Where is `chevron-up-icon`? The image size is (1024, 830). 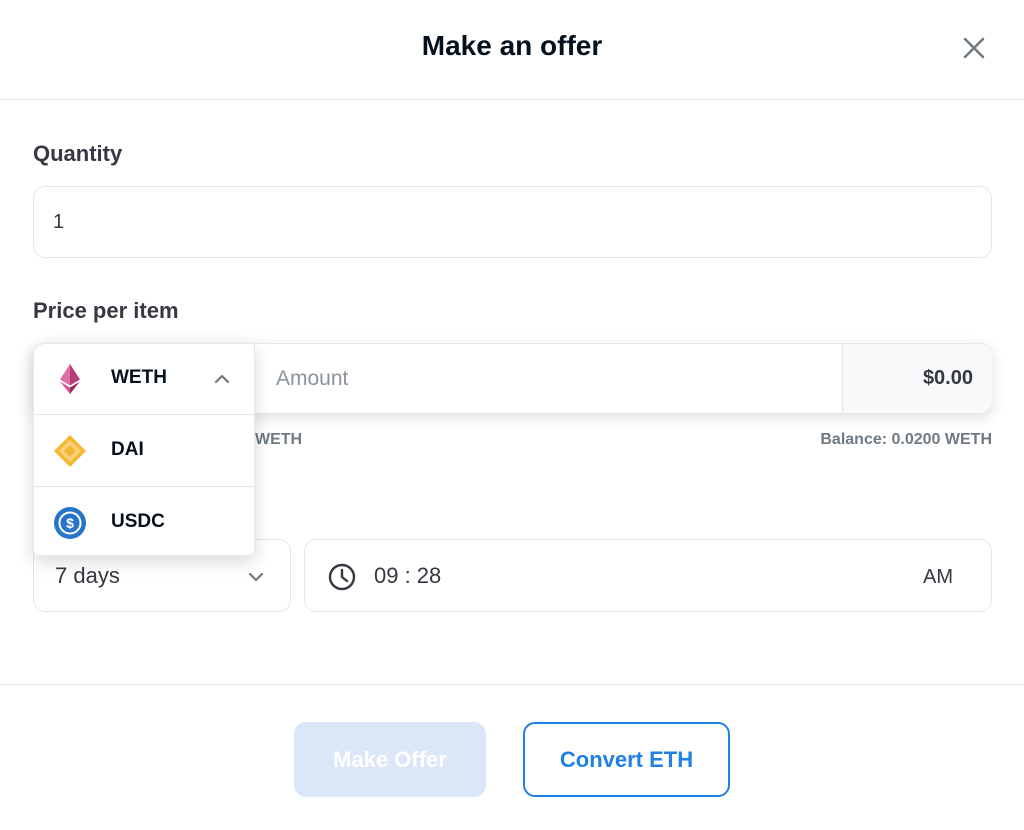
chevron-up-icon is located at coordinates (222, 379).